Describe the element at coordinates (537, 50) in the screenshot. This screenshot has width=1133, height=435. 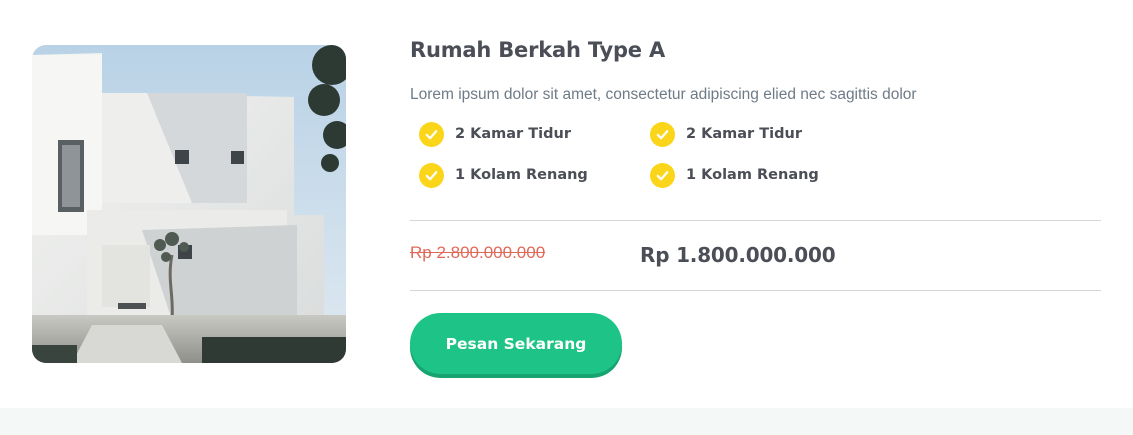
I see `product-title: Rumah Berkah Type A` at that location.